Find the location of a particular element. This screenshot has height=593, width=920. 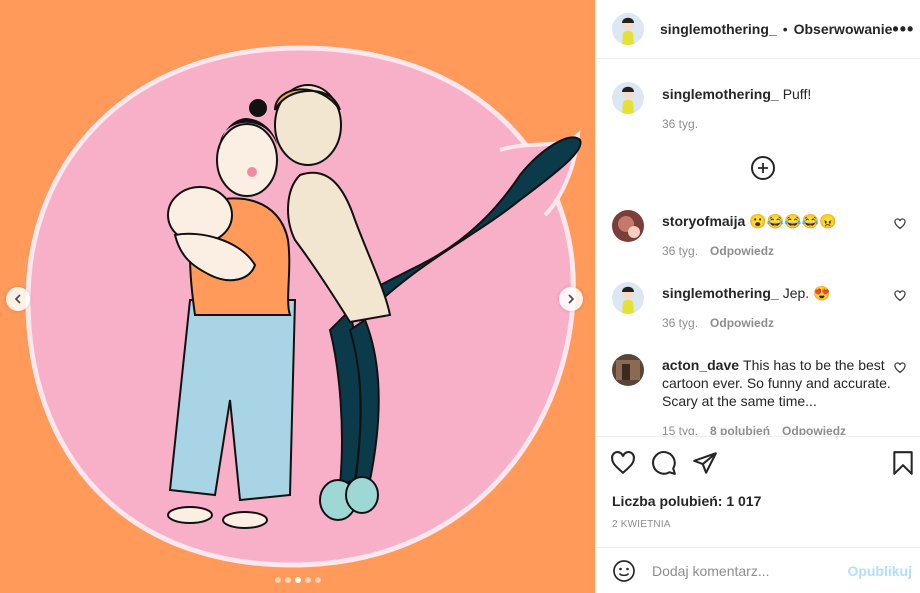

carousel-indicator is located at coordinates (297, 580).